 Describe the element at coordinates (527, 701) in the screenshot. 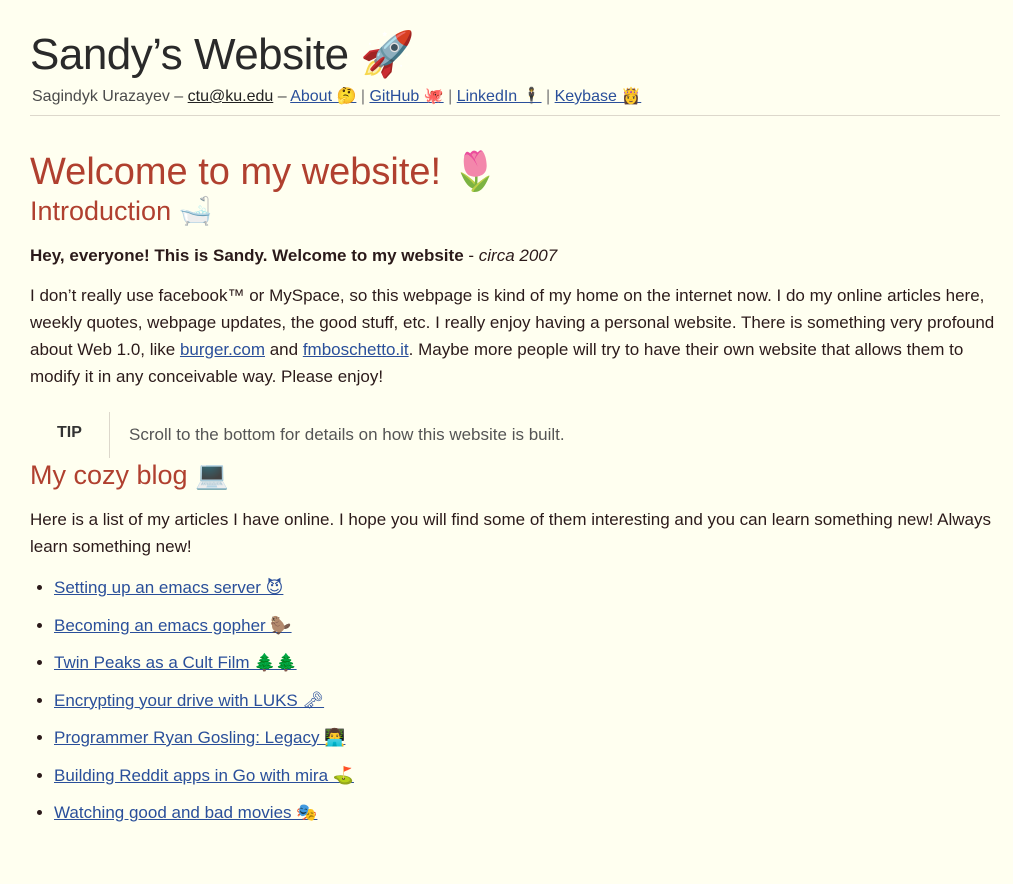

I see `list-item: Encrypting your drive with LUKS 🗝` at that location.